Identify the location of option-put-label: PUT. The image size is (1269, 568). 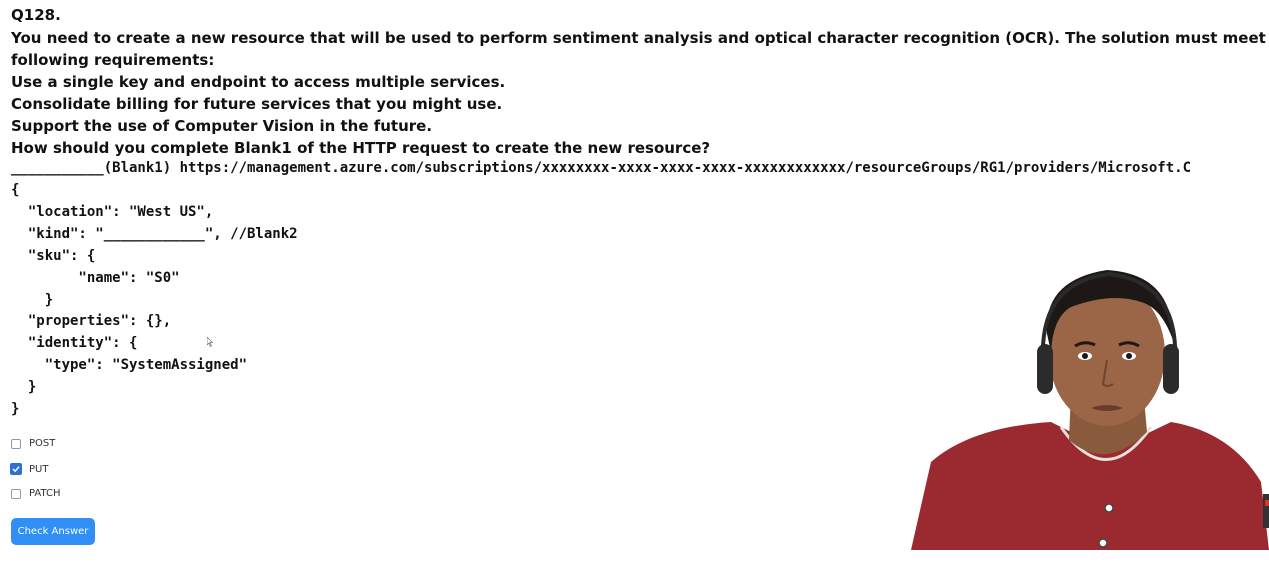
(39, 469).